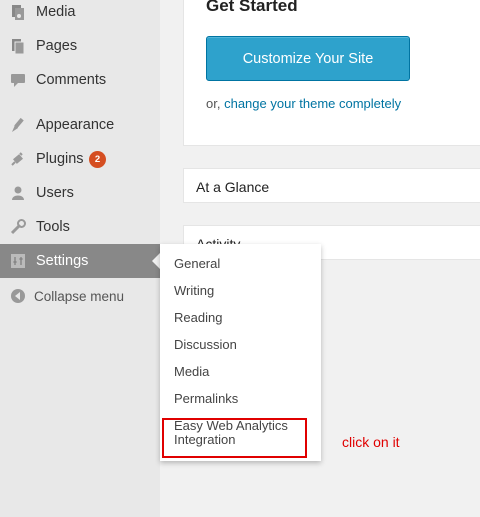  I want to click on pages-icon, so click(18, 46).